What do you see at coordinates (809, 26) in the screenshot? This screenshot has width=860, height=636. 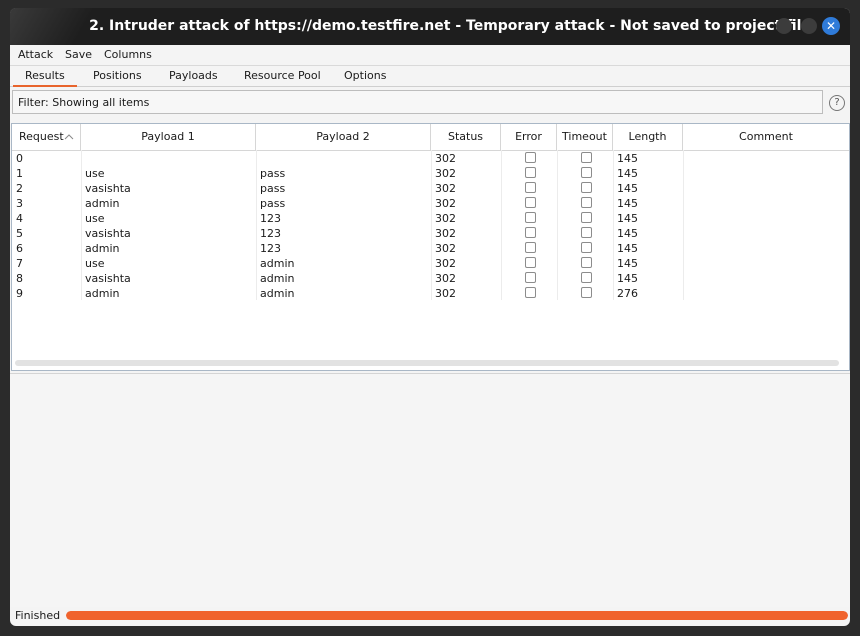 I see `maximize-button` at bounding box center [809, 26].